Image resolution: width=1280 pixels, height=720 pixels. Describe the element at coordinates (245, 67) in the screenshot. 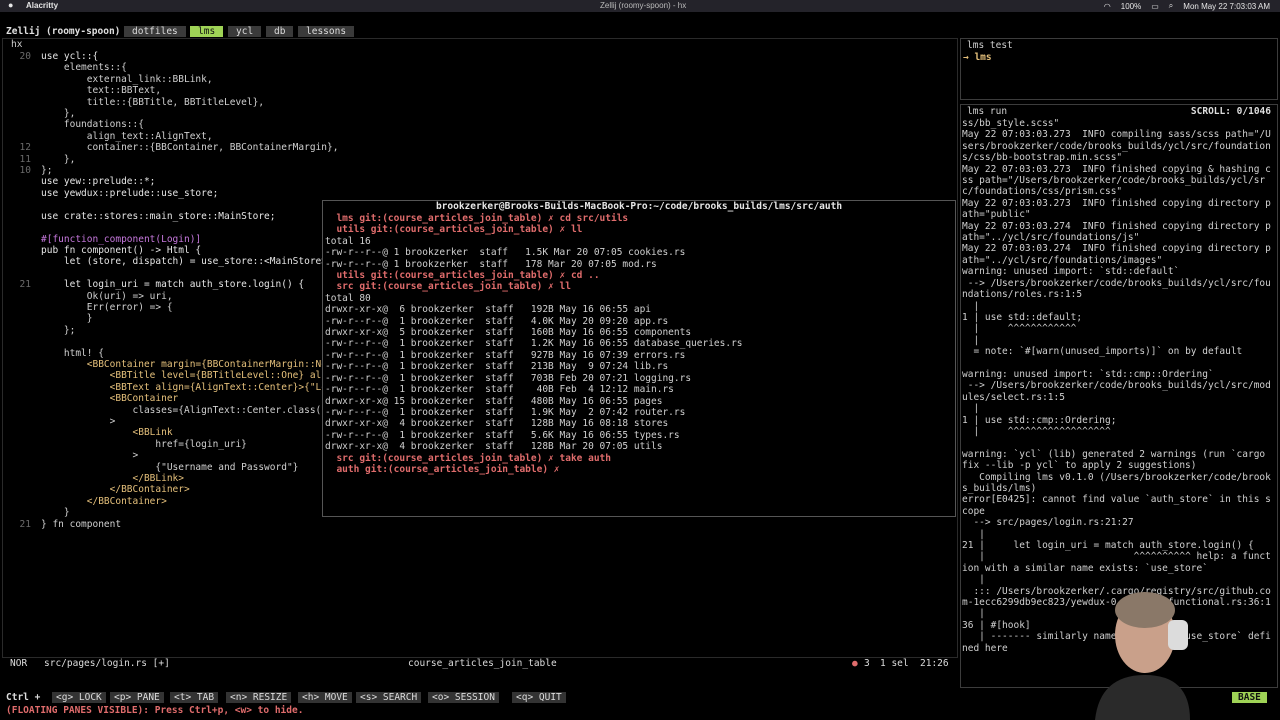

I see `code-line: elements::{` at that location.